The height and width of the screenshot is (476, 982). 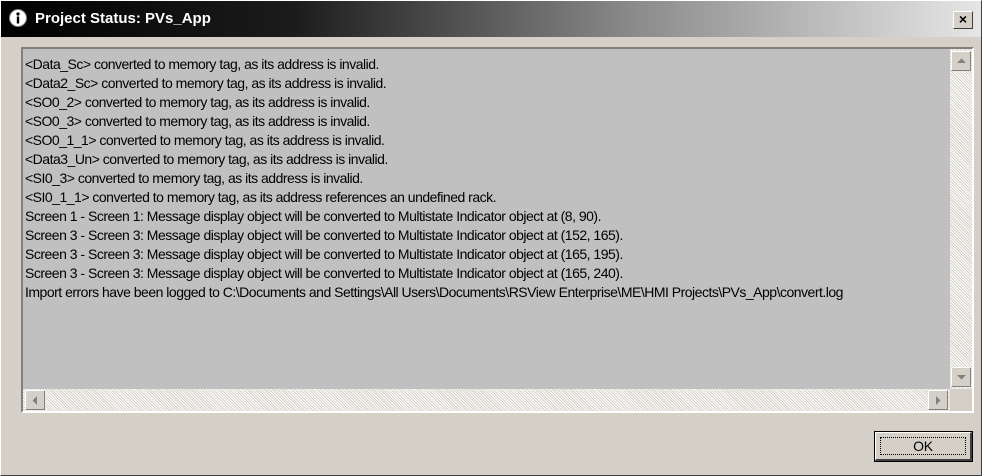 I want to click on arrow-down-icon, so click(x=961, y=377).